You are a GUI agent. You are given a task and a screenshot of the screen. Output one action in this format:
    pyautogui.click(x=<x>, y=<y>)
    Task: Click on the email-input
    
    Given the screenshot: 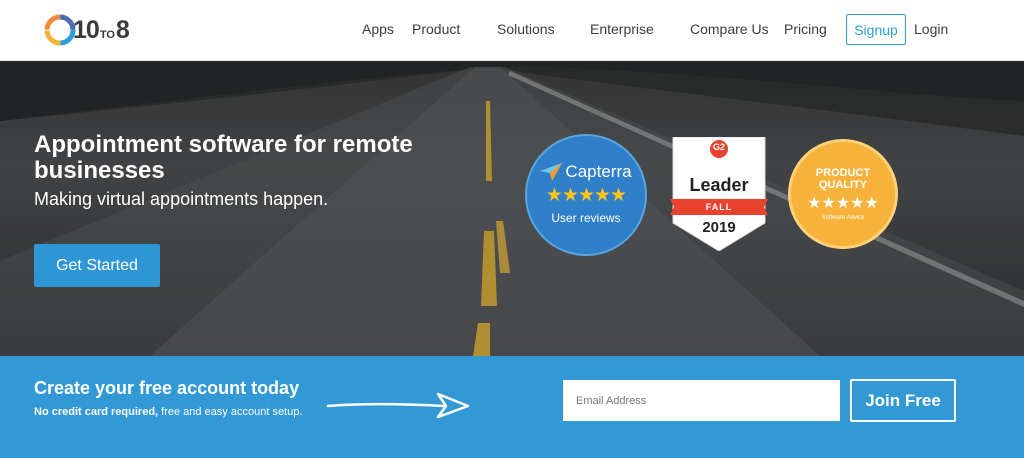 What is the action you would take?
    pyautogui.click(x=701, y=400)
    